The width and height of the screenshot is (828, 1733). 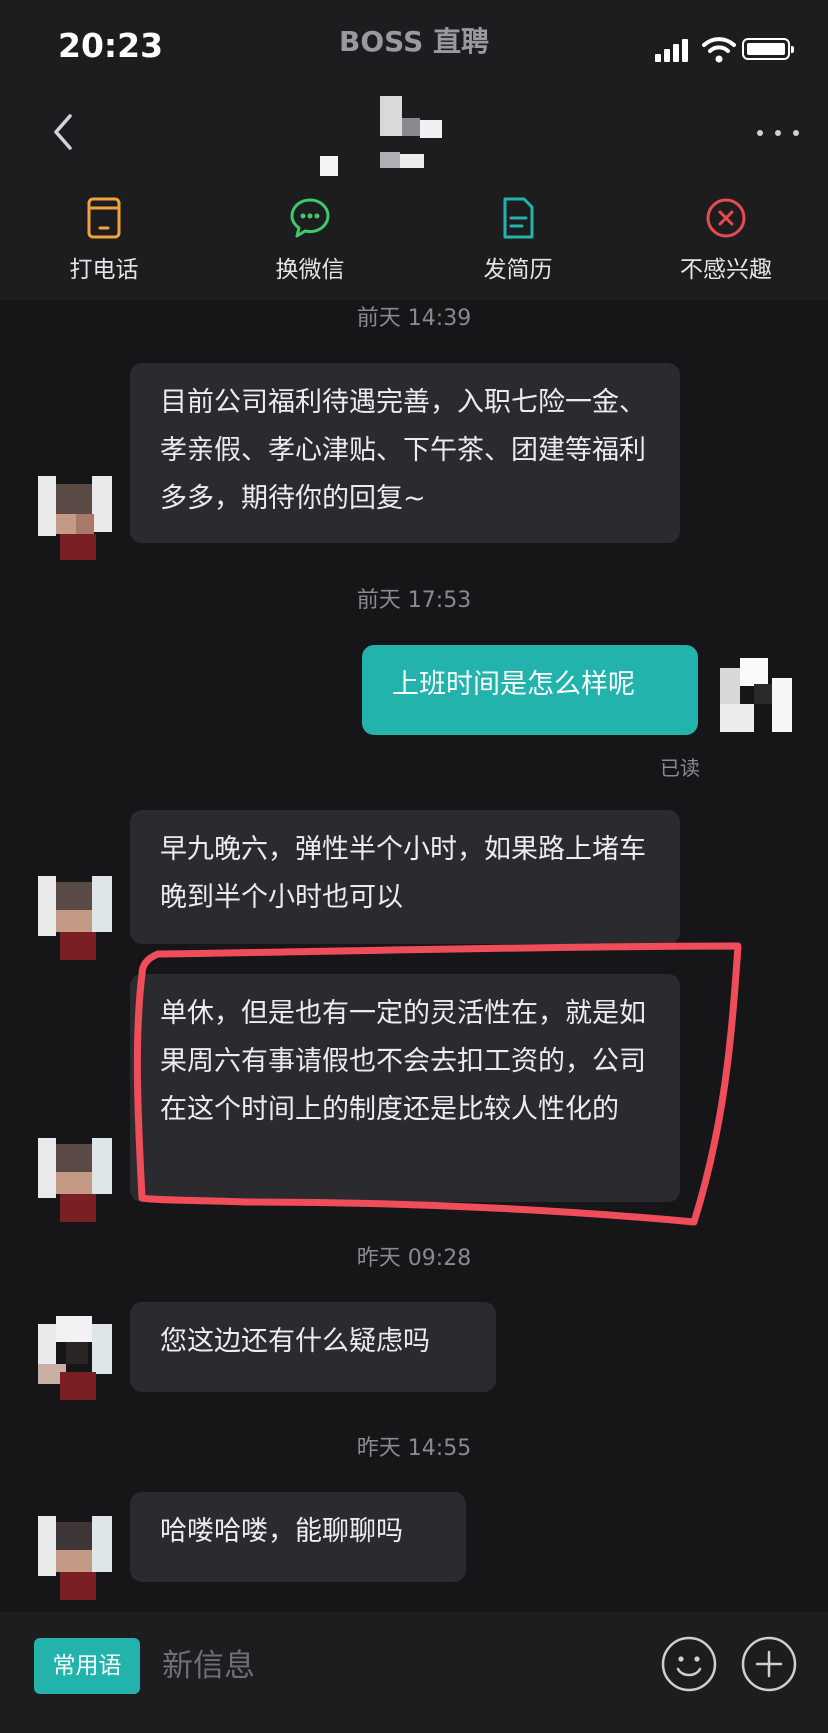 I want to click on message-input, so click(x=402, y=1666).